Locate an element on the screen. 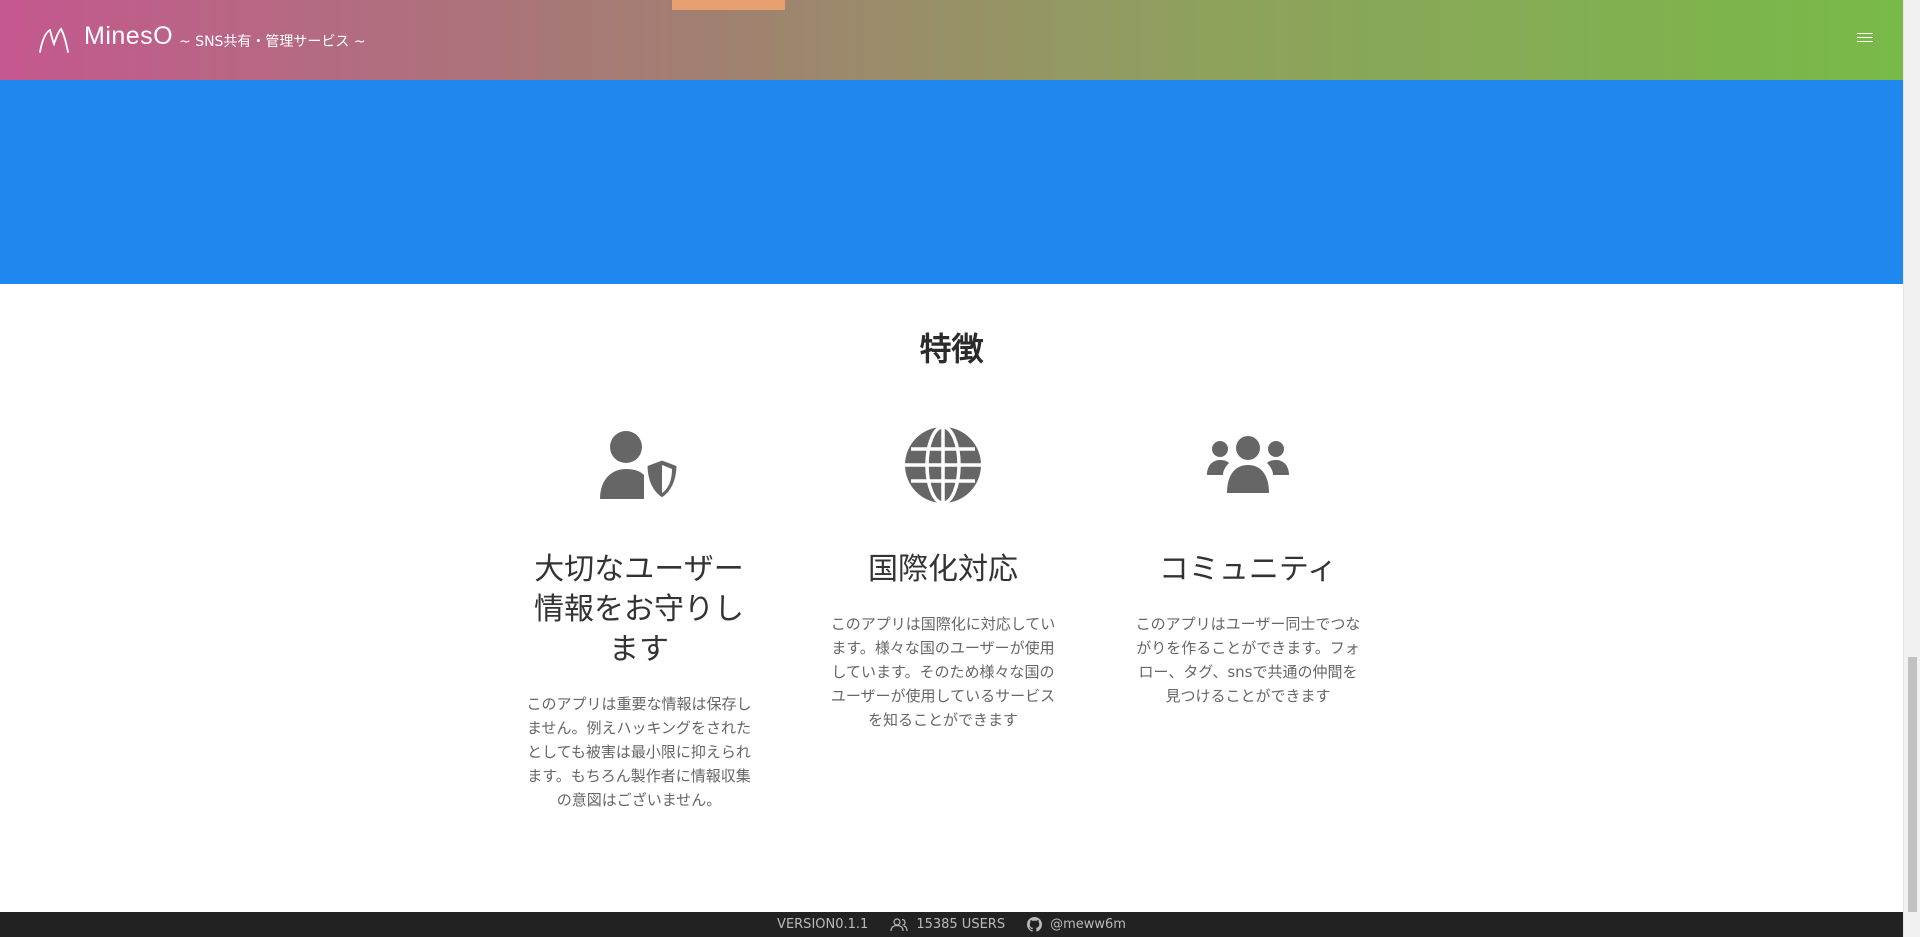 Image resolution: width=1920 pixels, height=937 pixels. version-label: VERSION0.1.1 is located at coordinates (823, 924).